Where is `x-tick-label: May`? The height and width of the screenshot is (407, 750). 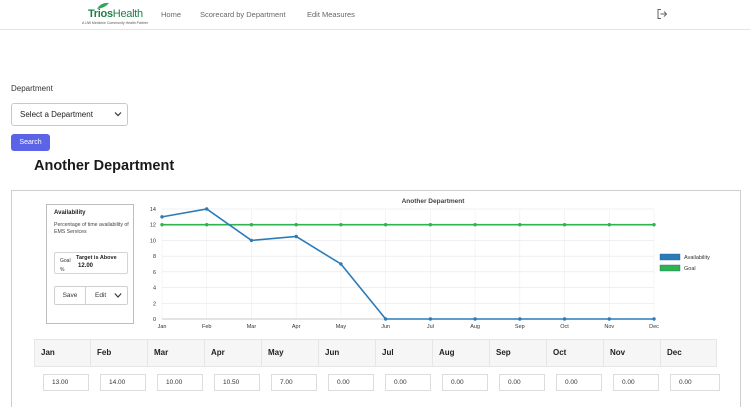
x-tick-label: May is located at coordinates (341, 327).